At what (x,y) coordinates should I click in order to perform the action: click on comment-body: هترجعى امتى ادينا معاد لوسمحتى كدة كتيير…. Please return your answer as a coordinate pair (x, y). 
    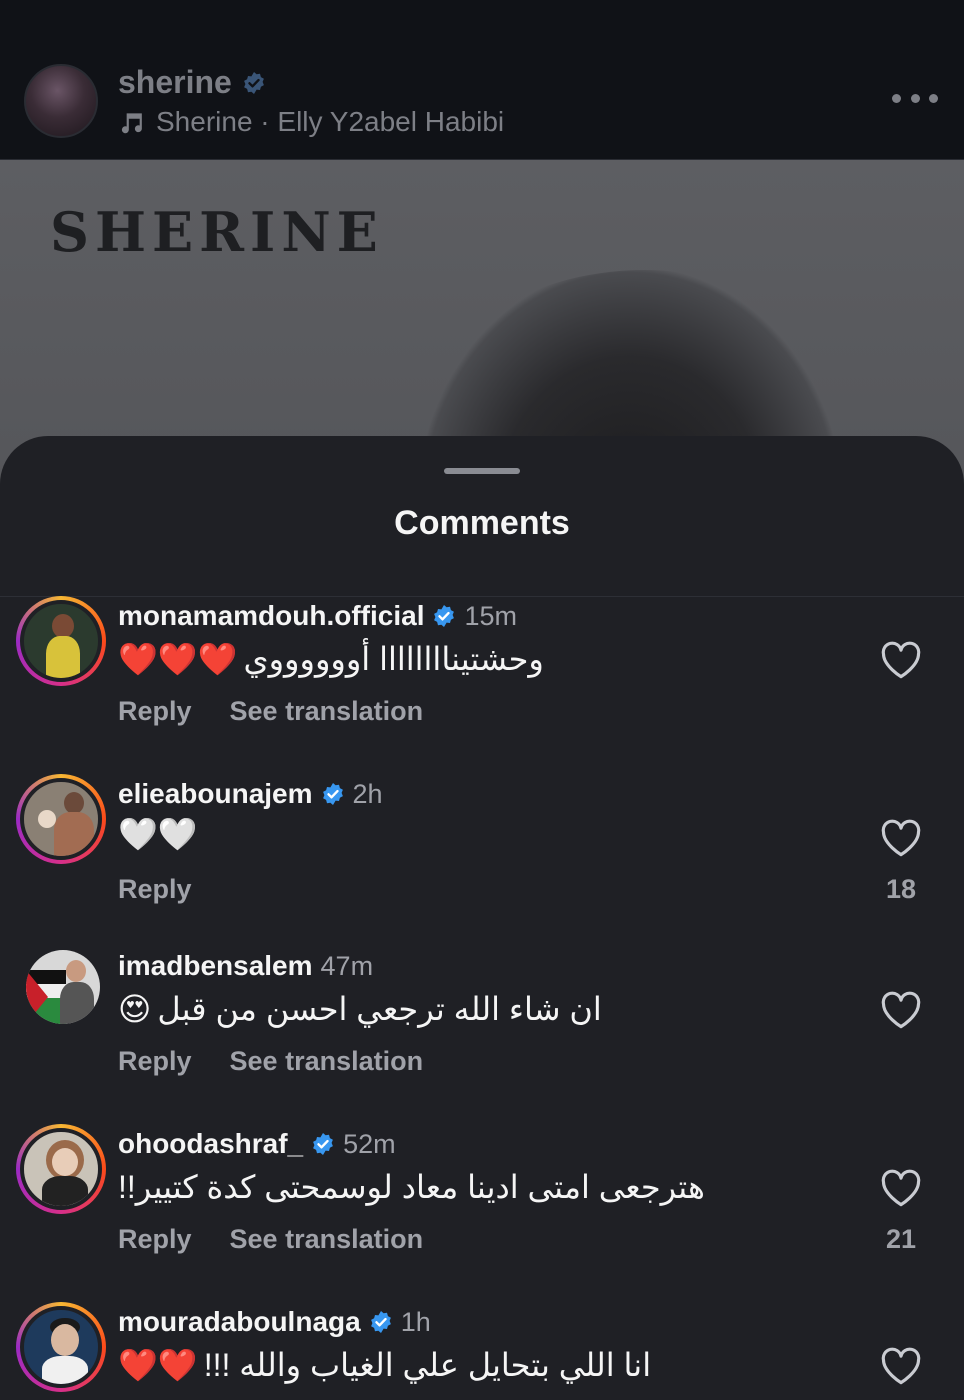
    Looking at the image, I should click on (411, 1187).